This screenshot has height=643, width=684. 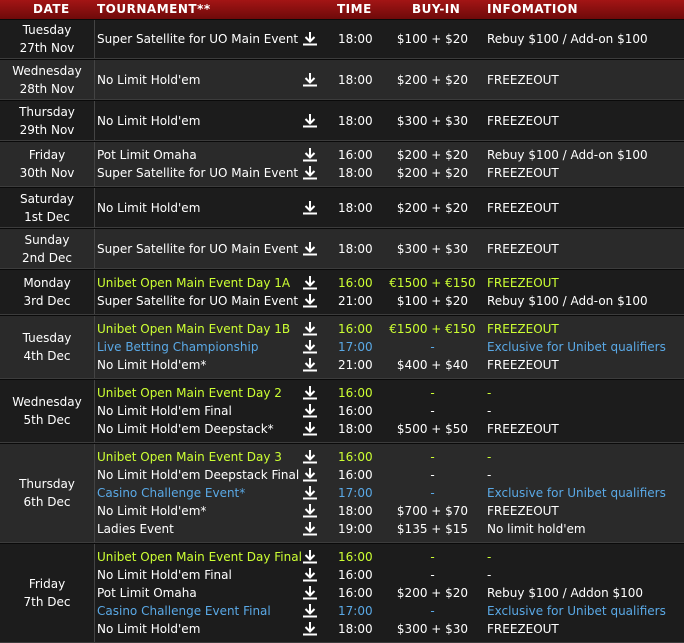 What do you see at coordinates (189, 393) in the screenshot?
I see `tournament-name: Unibet Open Main Event Day 2` at bounding box center [189, 393].